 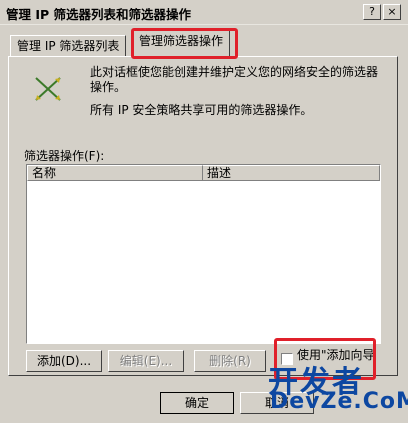 I want to click on column-header-description: 描述, so click(x=291, y=173).